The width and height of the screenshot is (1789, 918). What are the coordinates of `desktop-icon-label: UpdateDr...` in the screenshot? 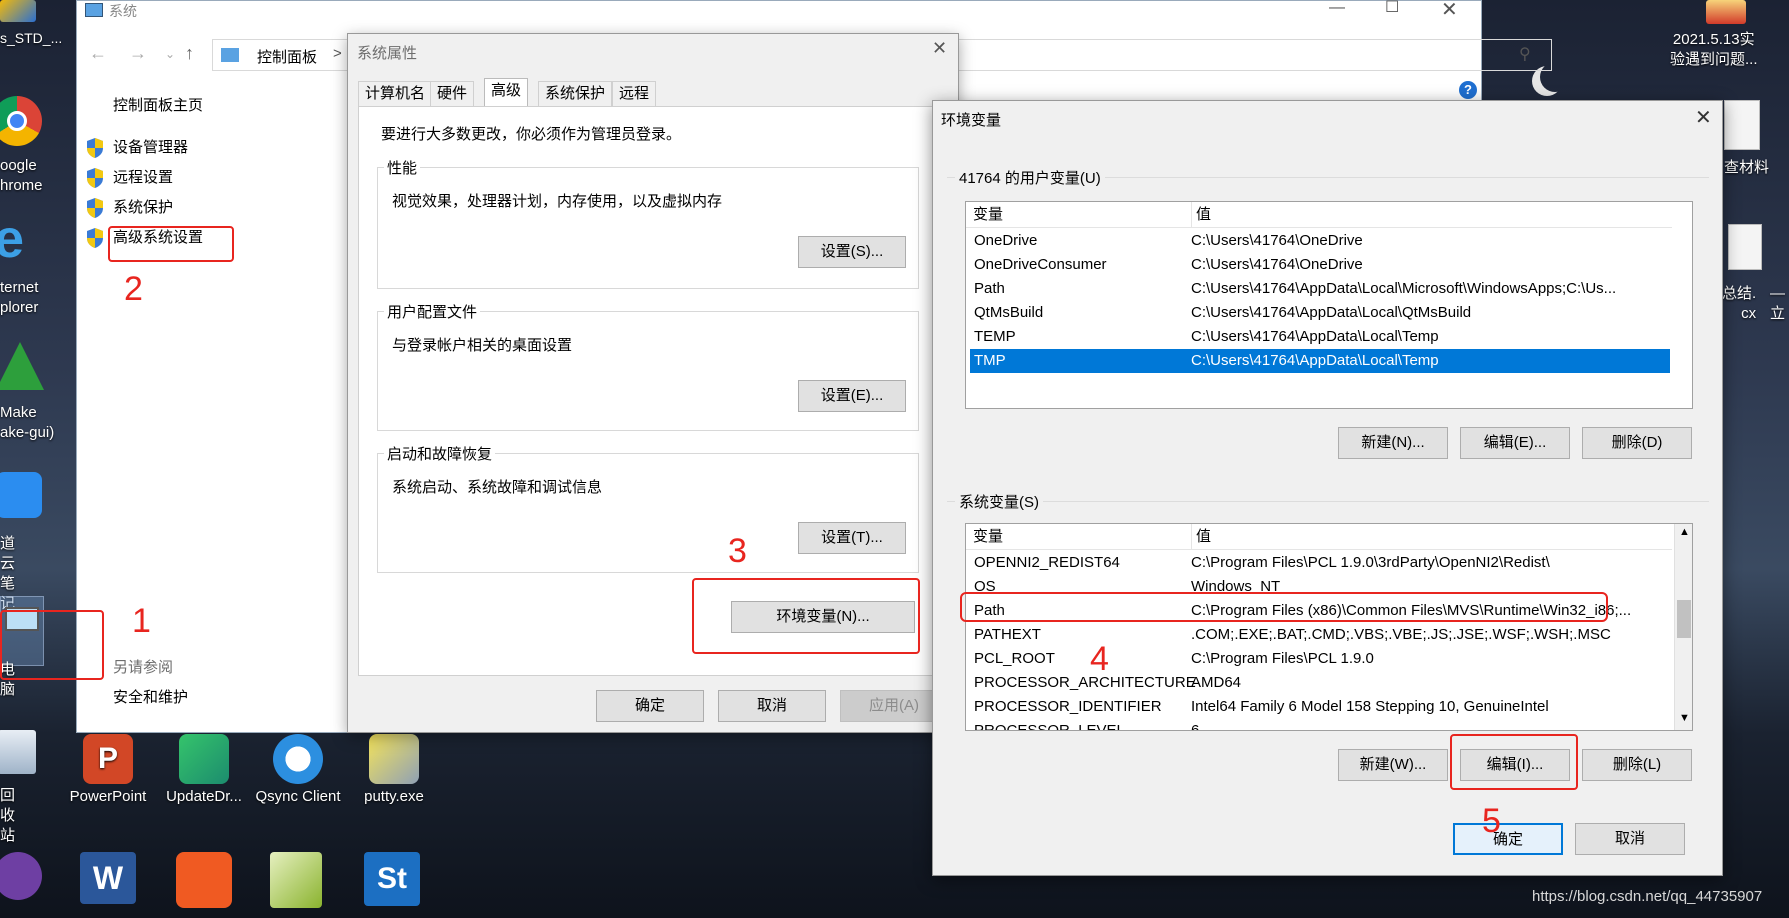 It's located at (204, 796).